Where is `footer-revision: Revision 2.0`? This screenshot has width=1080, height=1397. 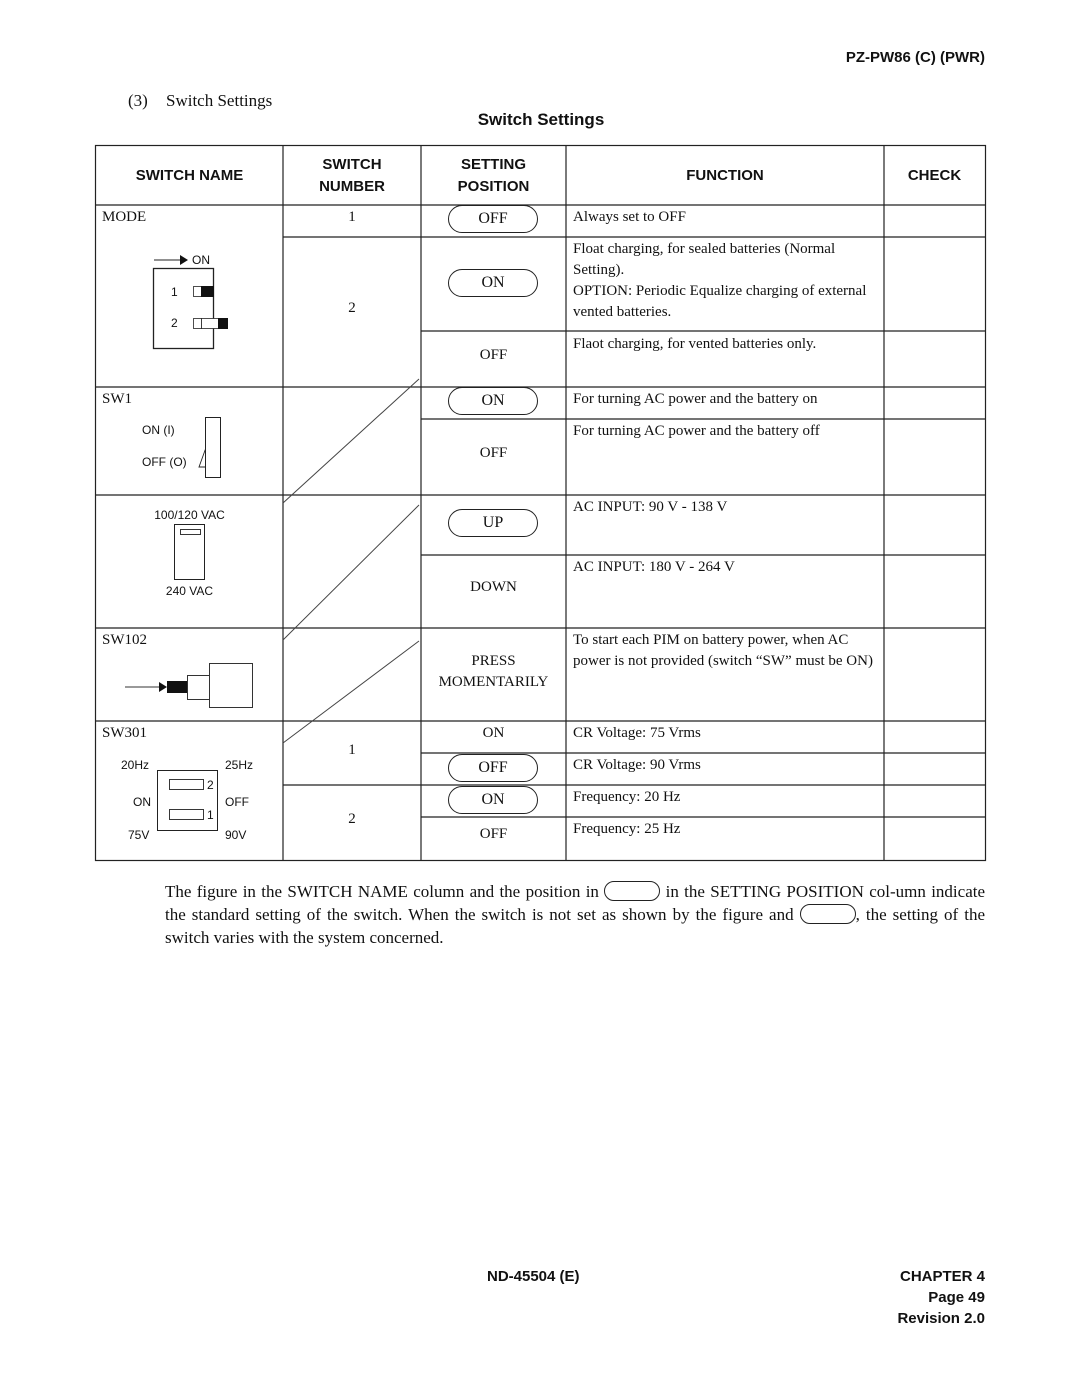 footer-revision: Revision 2.0 is located at coordinates (941, 1318).